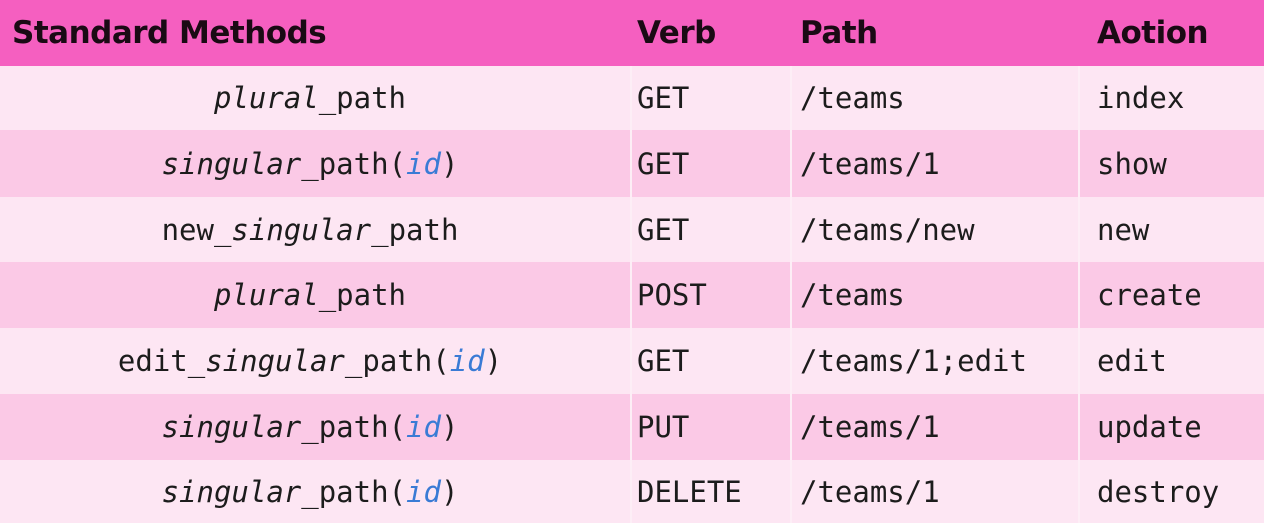 The image size is (1264, 523). I want to click on table-row: plural _path GET /teams index, so click(632, 98).